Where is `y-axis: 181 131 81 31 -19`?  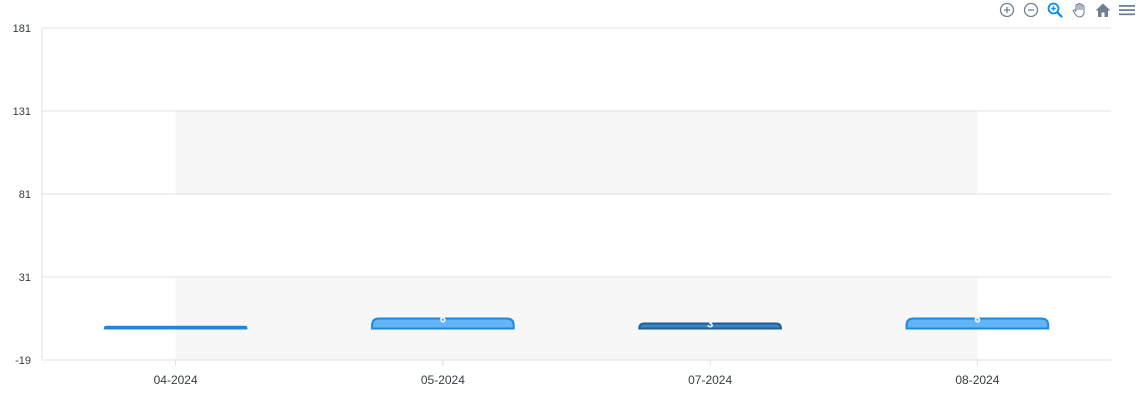
y-axis: 181 131 81 31 -19 is located at coordinates (28, 195).